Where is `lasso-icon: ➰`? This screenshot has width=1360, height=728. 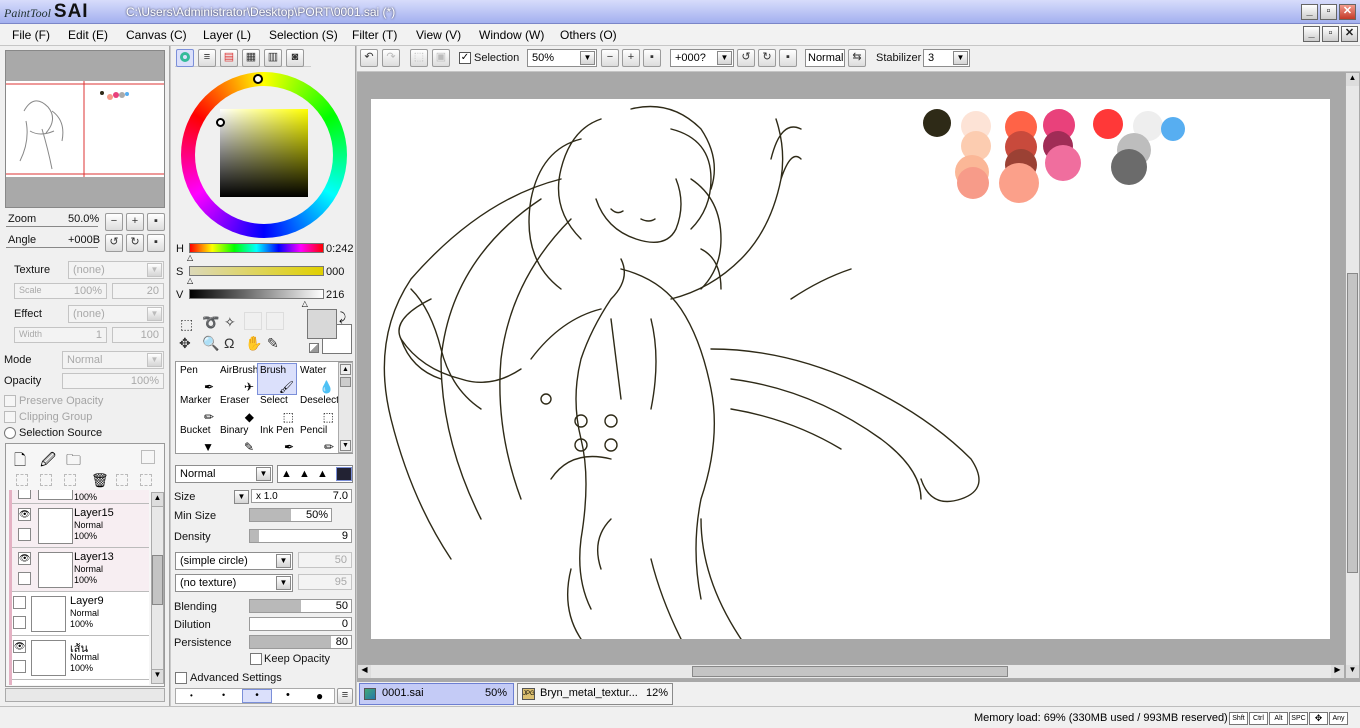
lasso-icon: ➰ is located at coordinates (210, 322).